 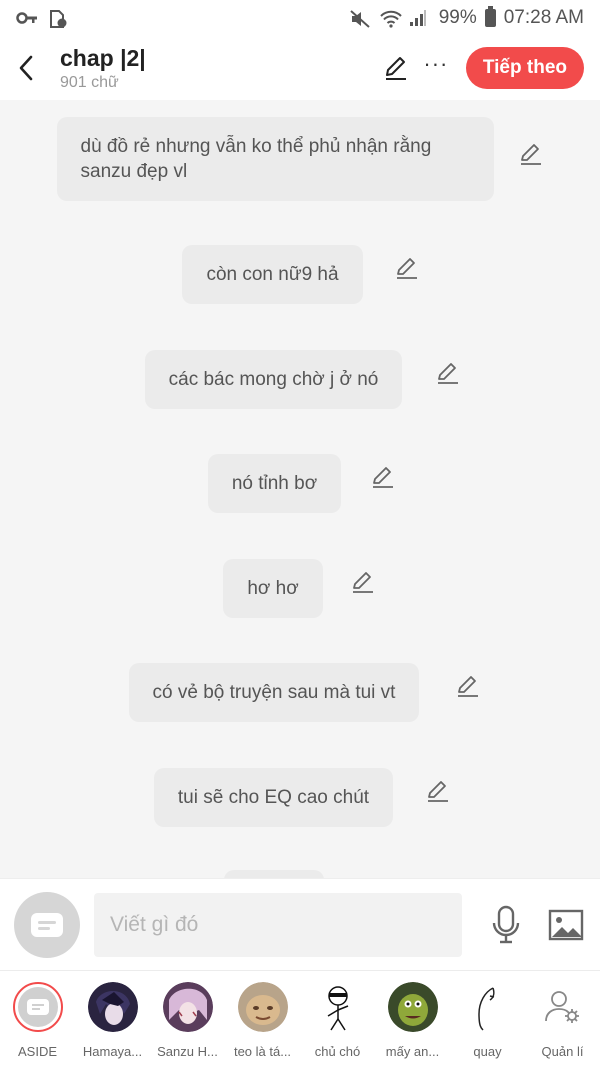 I want to click on wifi-icon, so click(x=390, y=18).